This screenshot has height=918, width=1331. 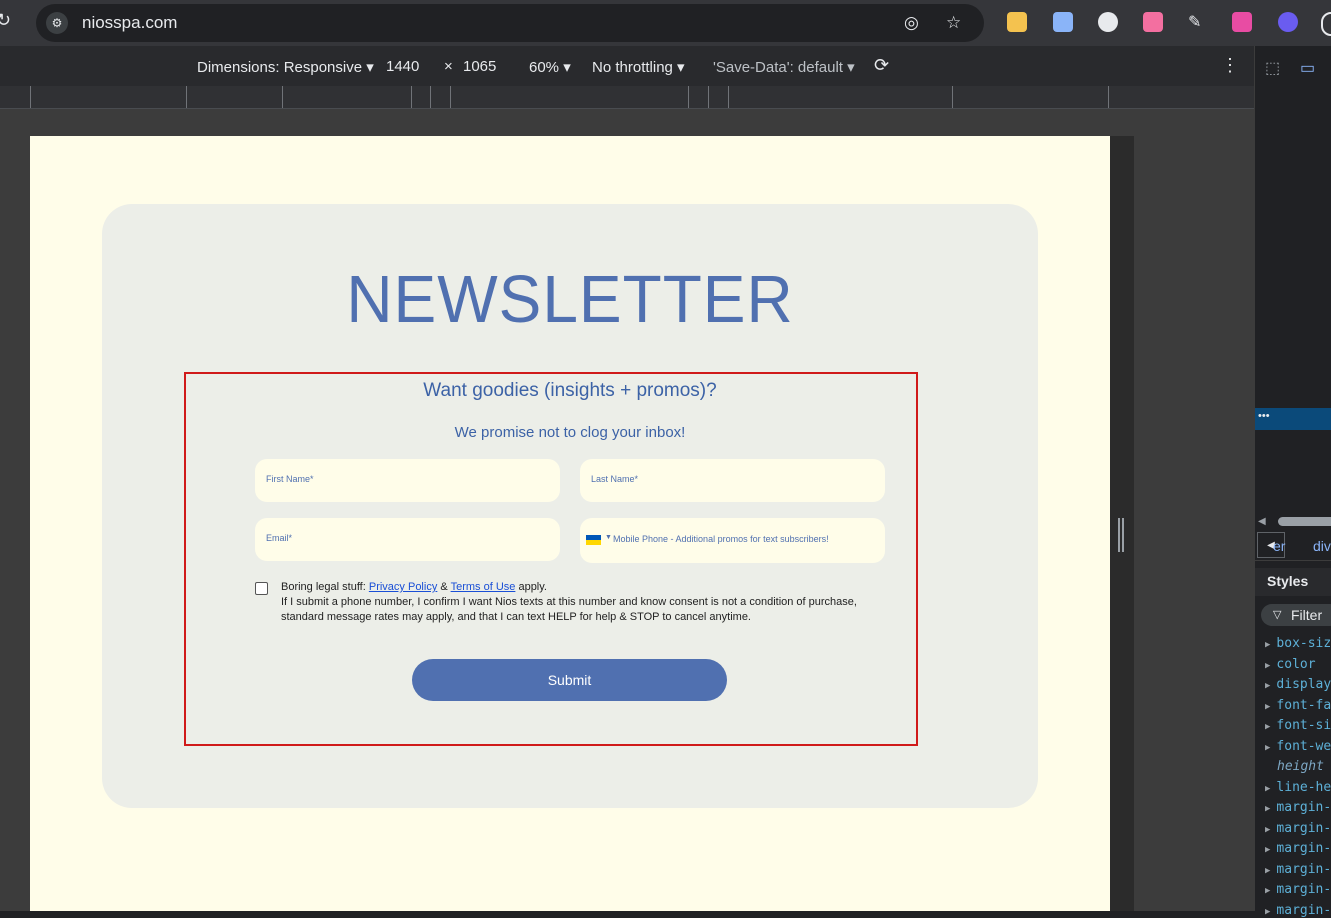 I want to click on dimensions-dropdown: Dimensions: Responsive ▾, so click(x=285, y=67).